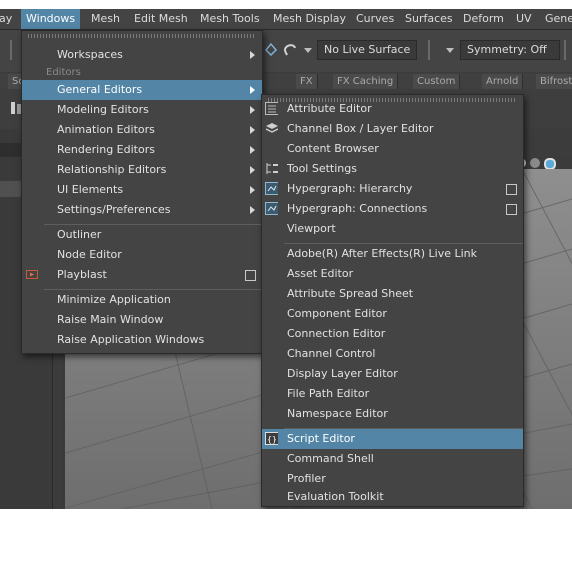 The image size is (572, 562). I want to click on menu-item-label: Playblast, so click(82, 274).